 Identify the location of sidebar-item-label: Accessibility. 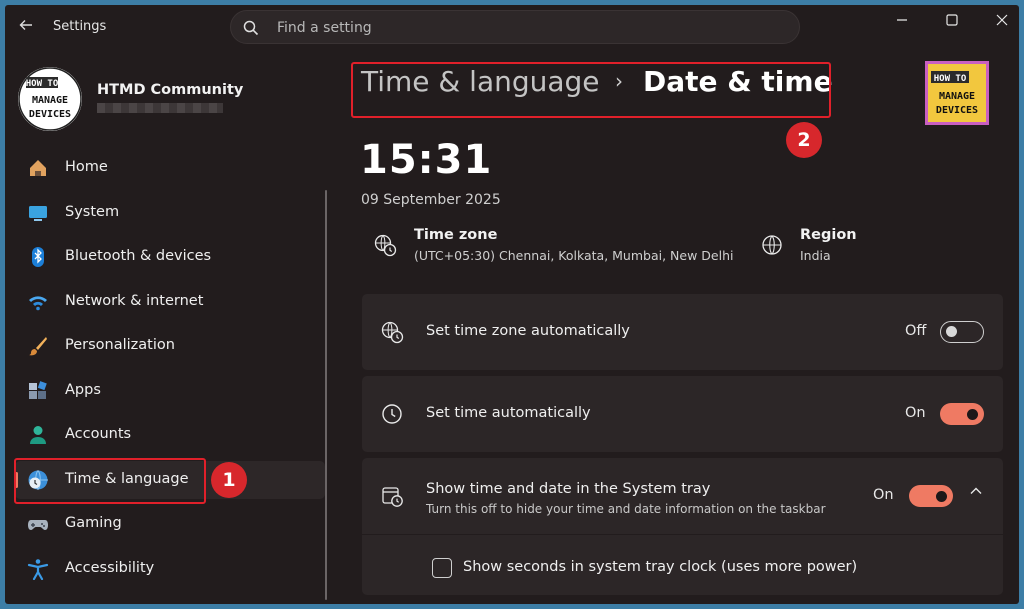
(110, 568).